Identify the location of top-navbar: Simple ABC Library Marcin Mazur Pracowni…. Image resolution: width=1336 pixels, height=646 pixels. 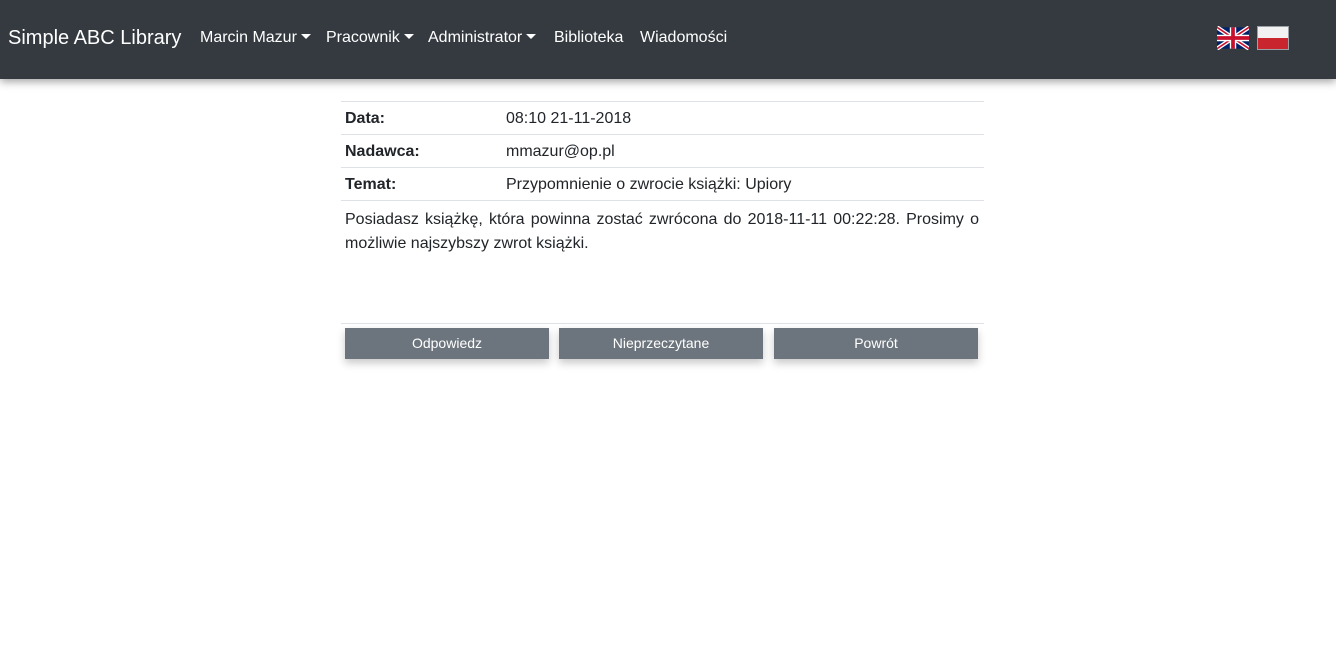
(668, 39).